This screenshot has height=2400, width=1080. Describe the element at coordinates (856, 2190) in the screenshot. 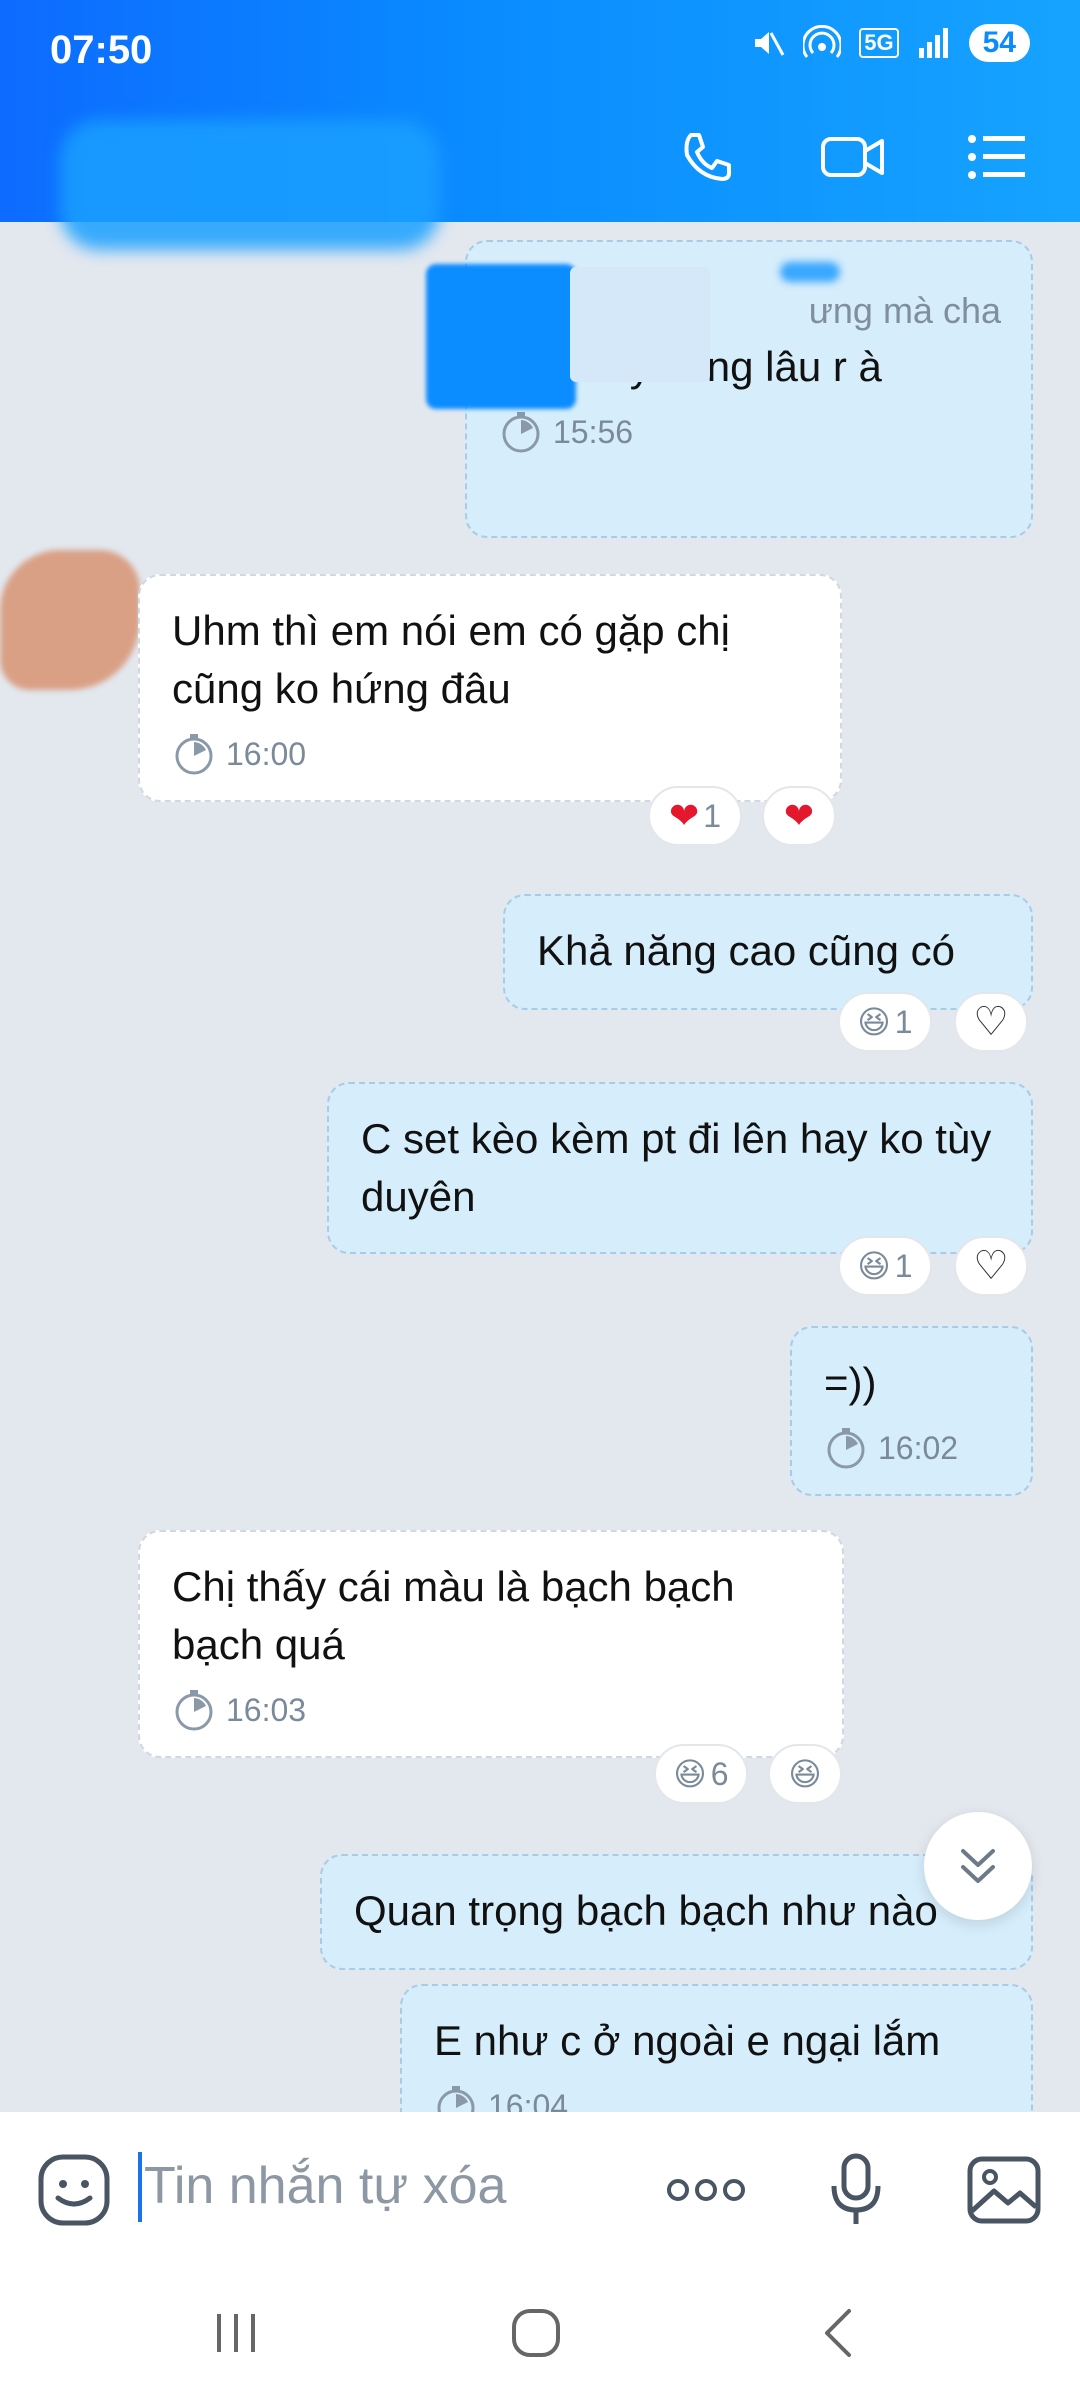

I see `microphone-icon` at that location.